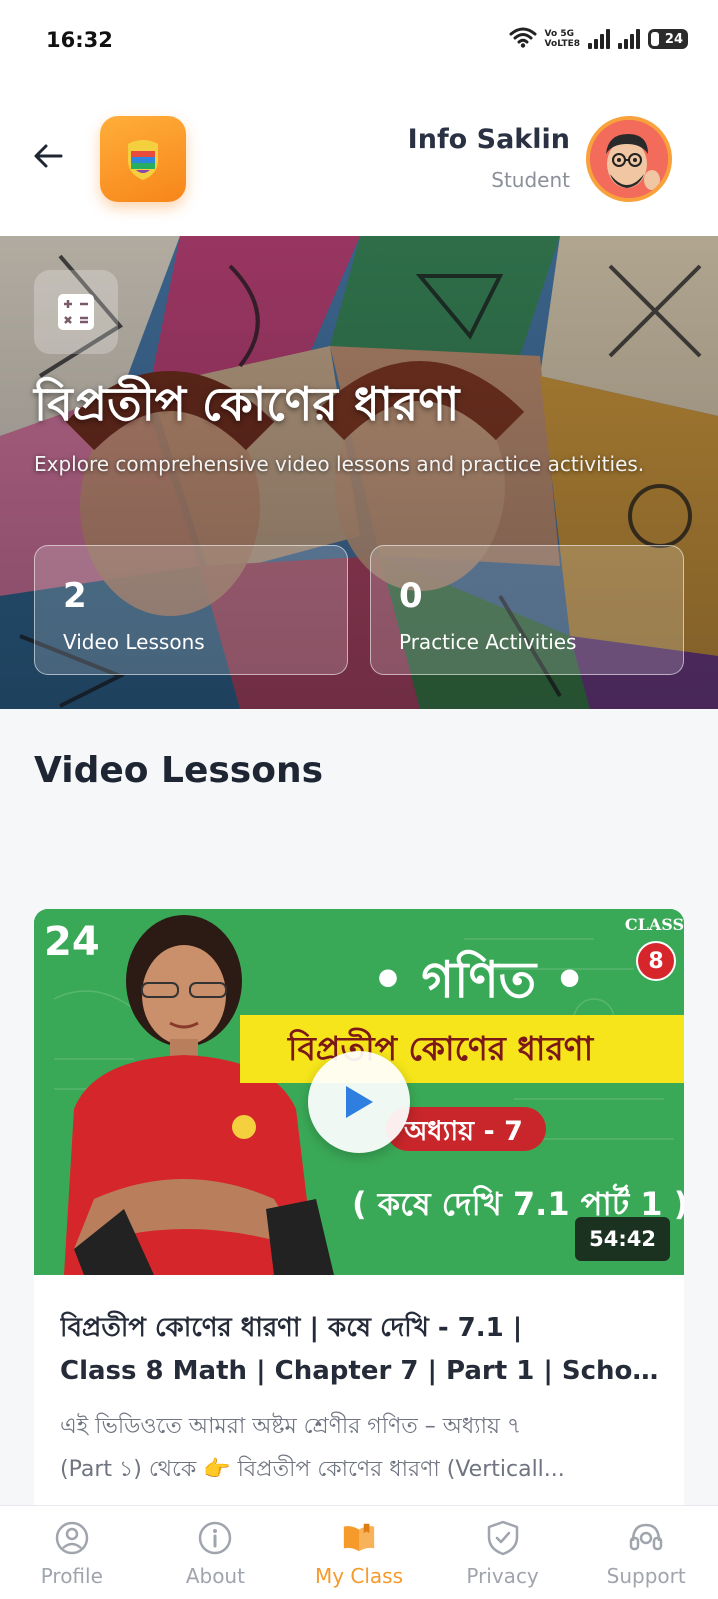  Describe the element at coordinates (559, 34) in the screenshot. I see `network-type-top: Vo 5G` at that location.